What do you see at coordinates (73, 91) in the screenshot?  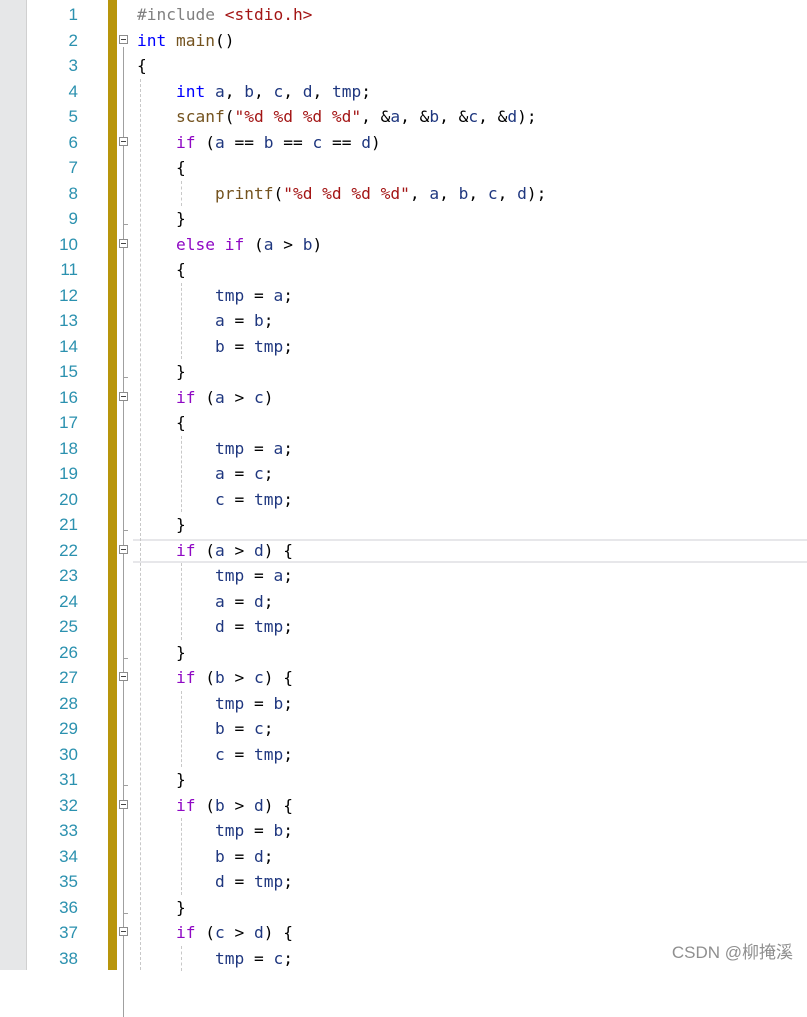 I see `line-number: 4` at bounding box center [73, 91].